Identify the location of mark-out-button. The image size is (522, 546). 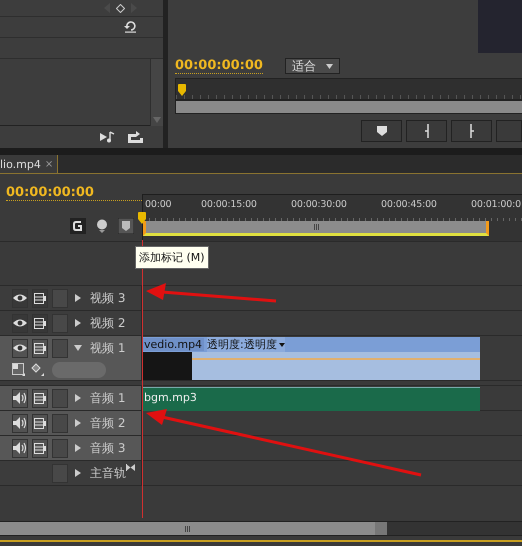
(471, 131).